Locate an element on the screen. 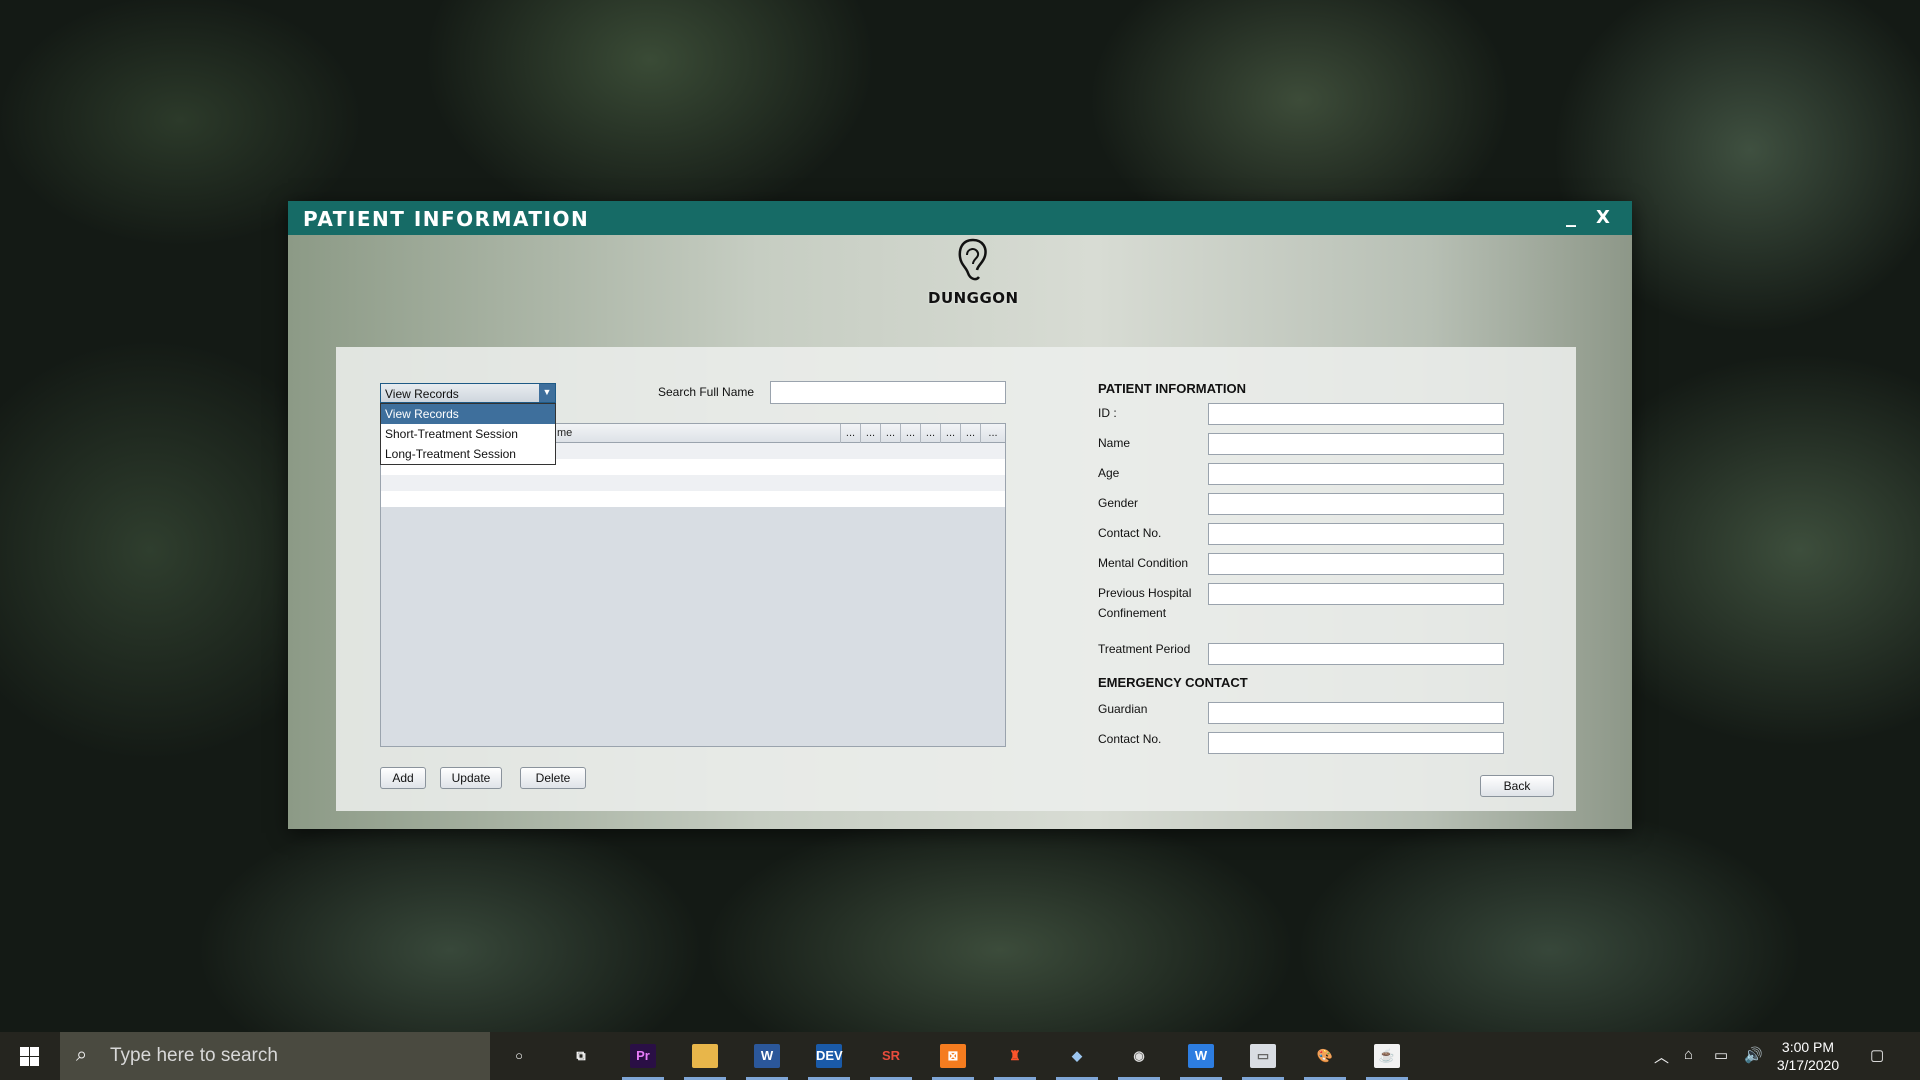 This screenshot has width=1920, height=1080. notification-icon: ▢ is located at coordinates (1877, 1055).